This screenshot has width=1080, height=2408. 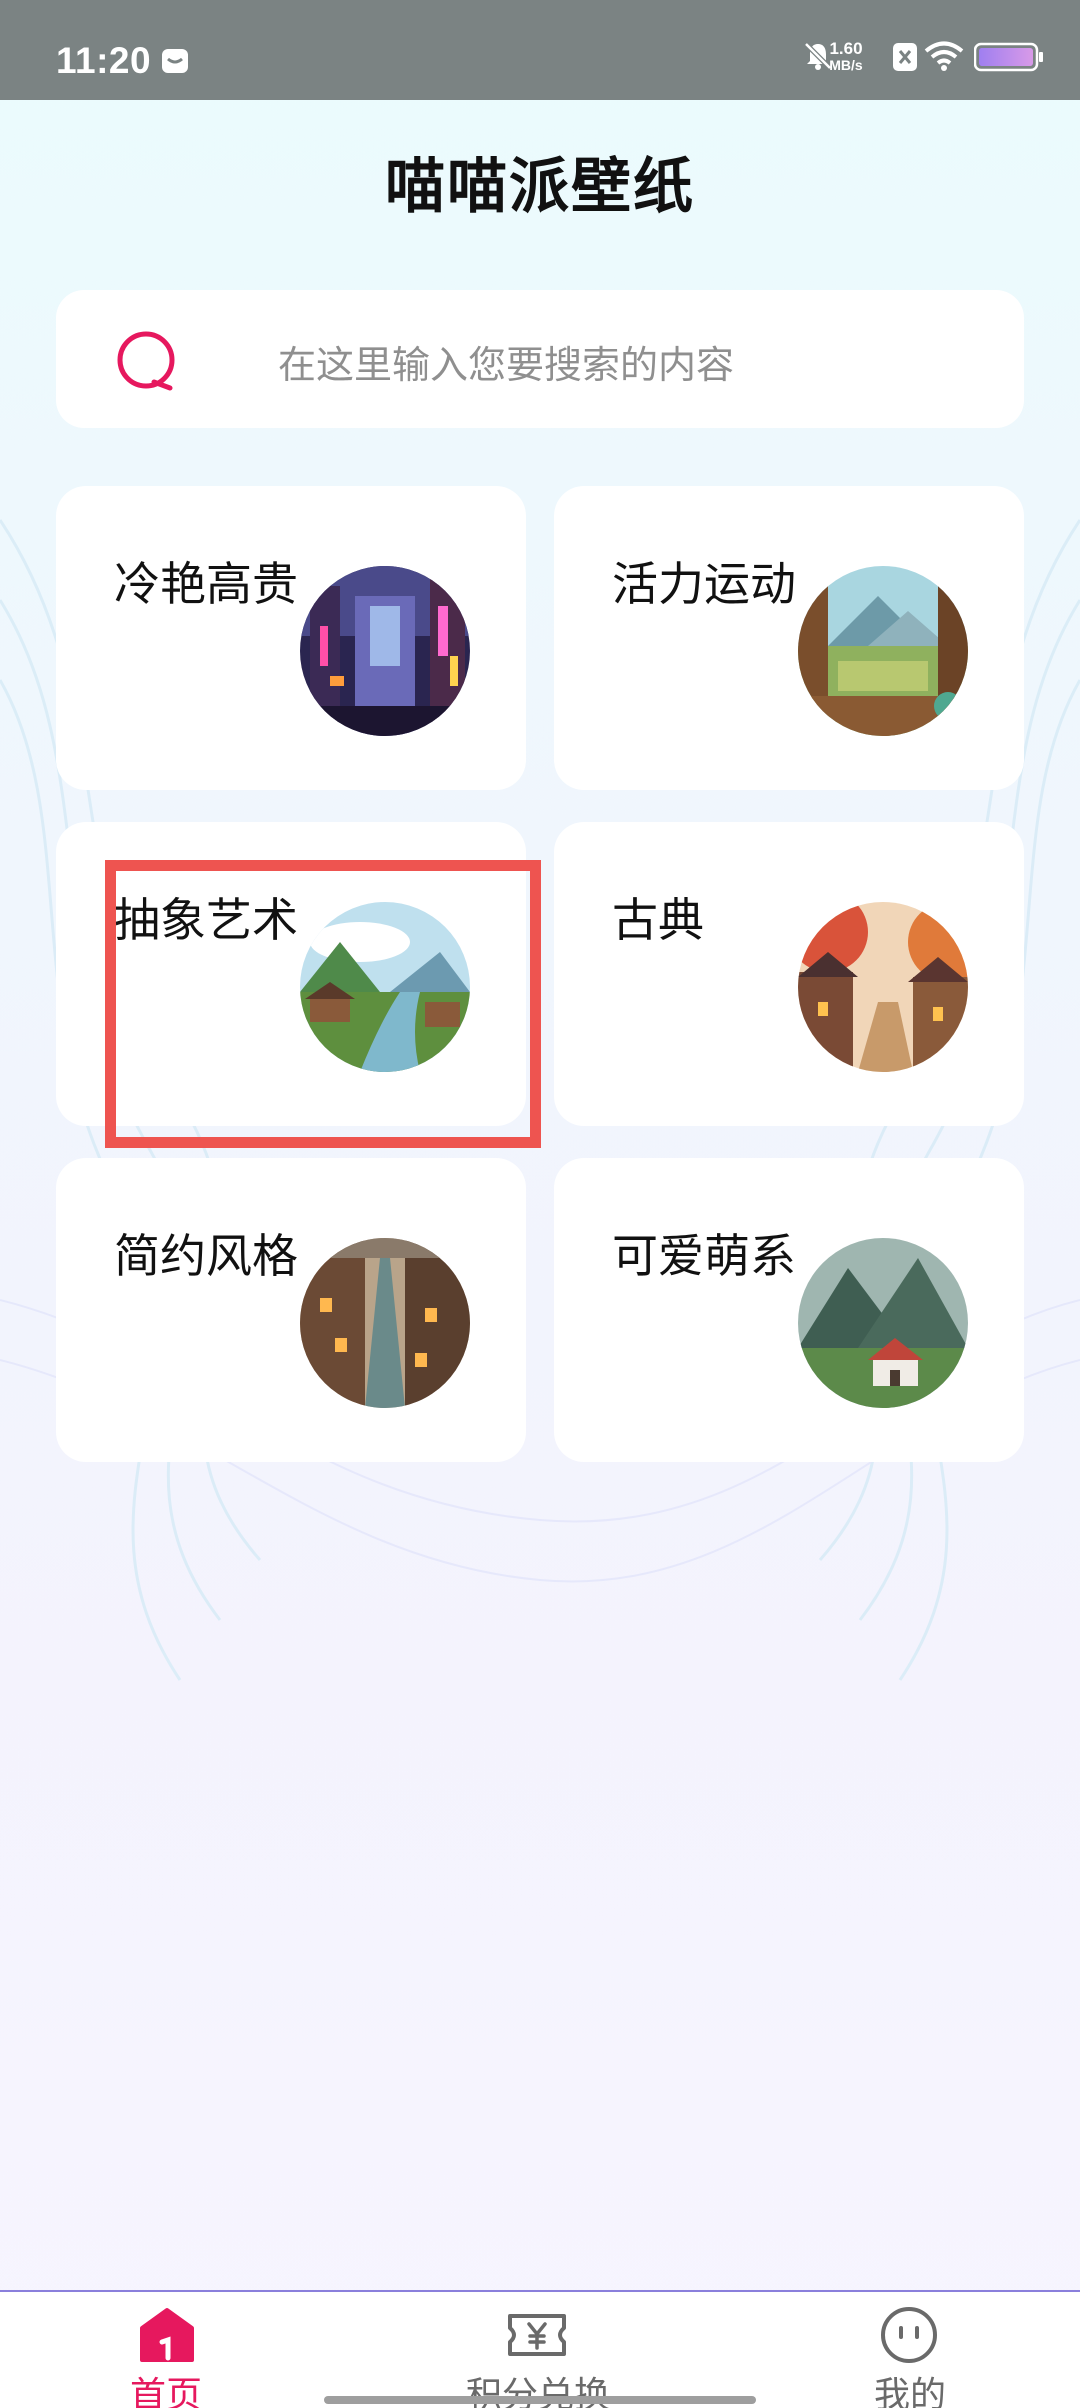 I want to click on nav-item-mine: 我的, so click(x=910, y=2350).